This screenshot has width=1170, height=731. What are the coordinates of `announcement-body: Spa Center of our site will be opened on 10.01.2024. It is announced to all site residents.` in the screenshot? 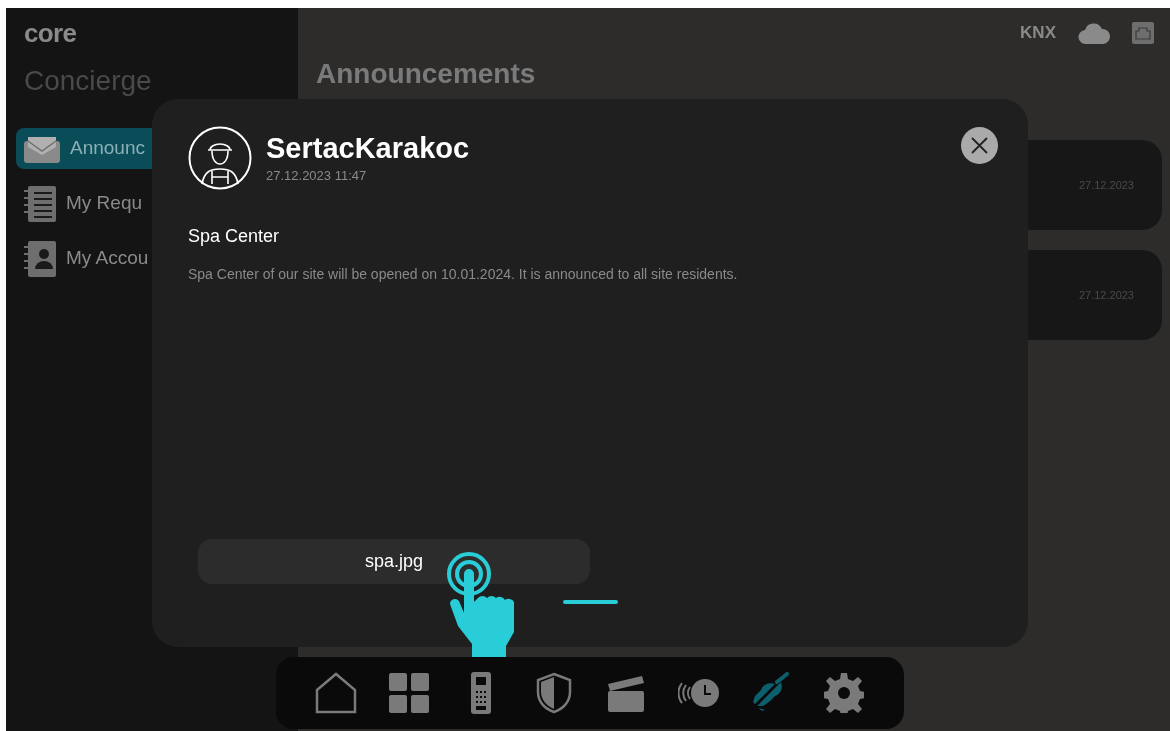 It's located at (463, 274).